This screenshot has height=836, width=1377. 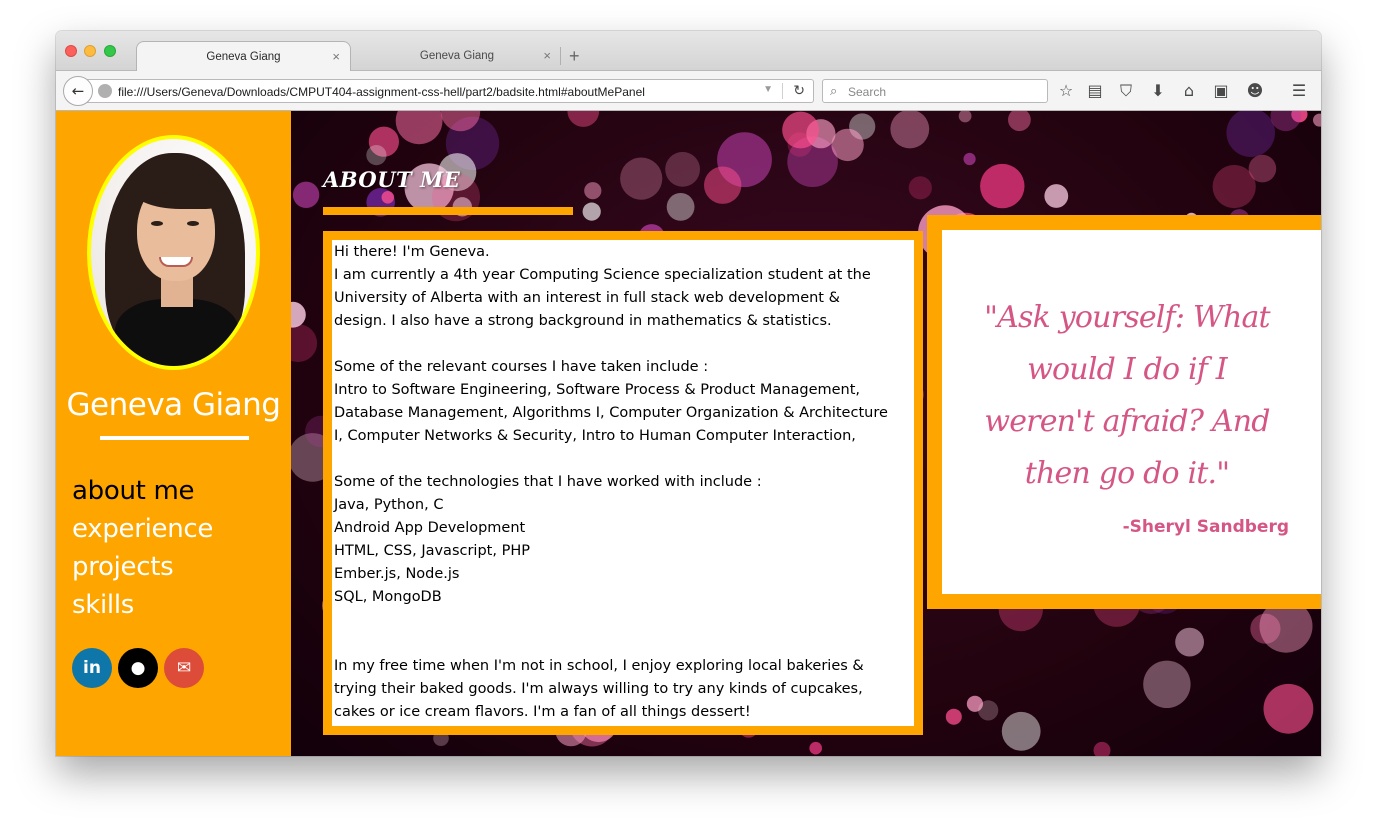 I want to click on quote-author: -Sheryl Sandberg, so click(x=1205, y=527).